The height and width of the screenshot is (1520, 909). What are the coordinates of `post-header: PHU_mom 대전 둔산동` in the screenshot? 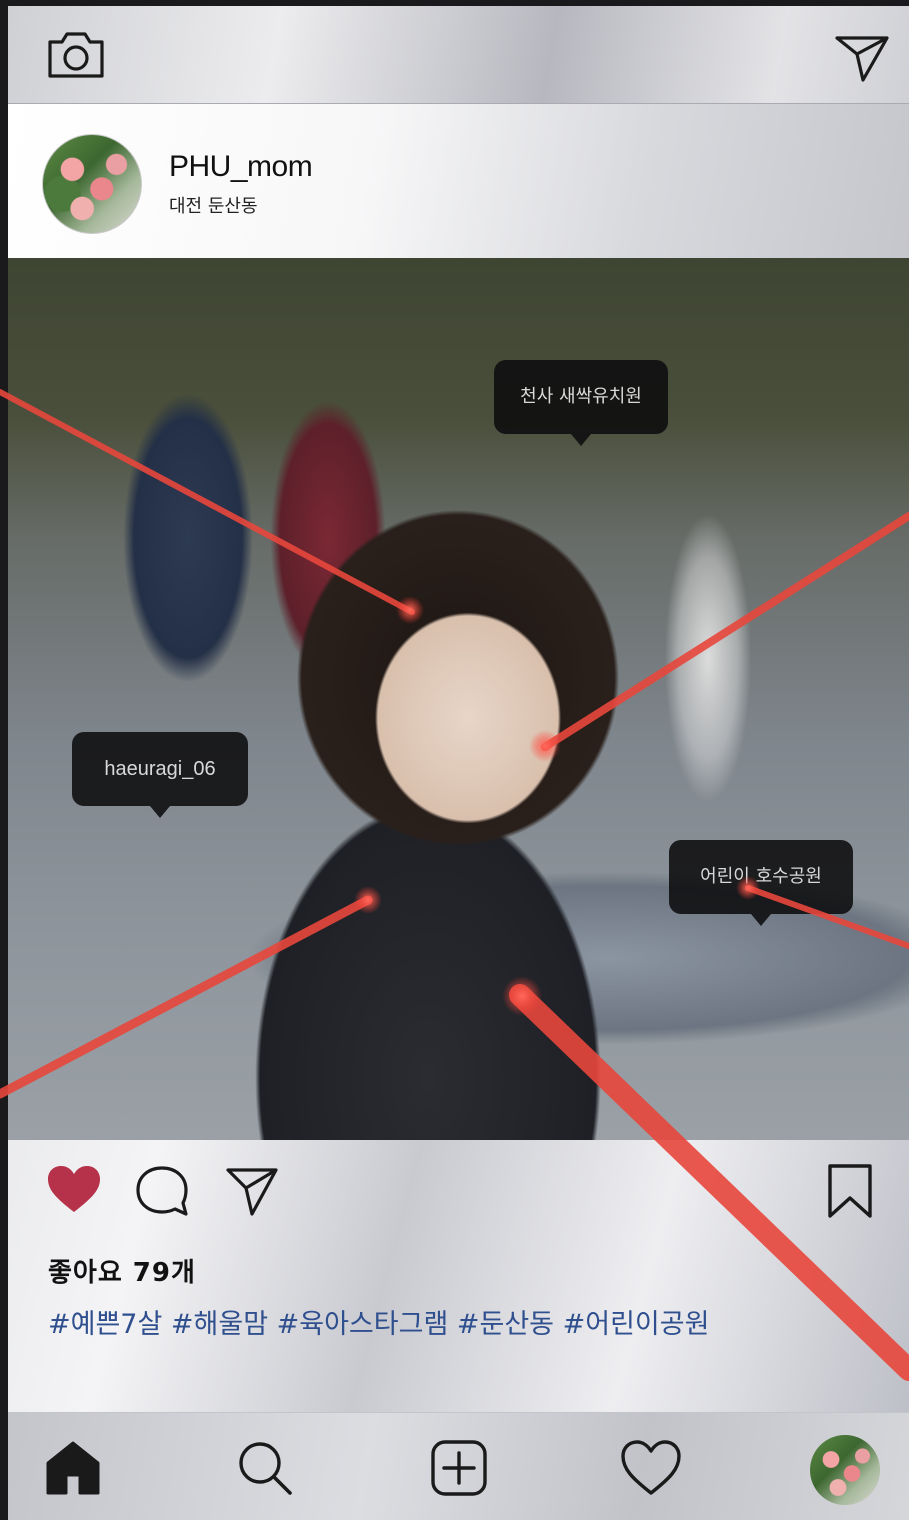 It's located at (458, 197).